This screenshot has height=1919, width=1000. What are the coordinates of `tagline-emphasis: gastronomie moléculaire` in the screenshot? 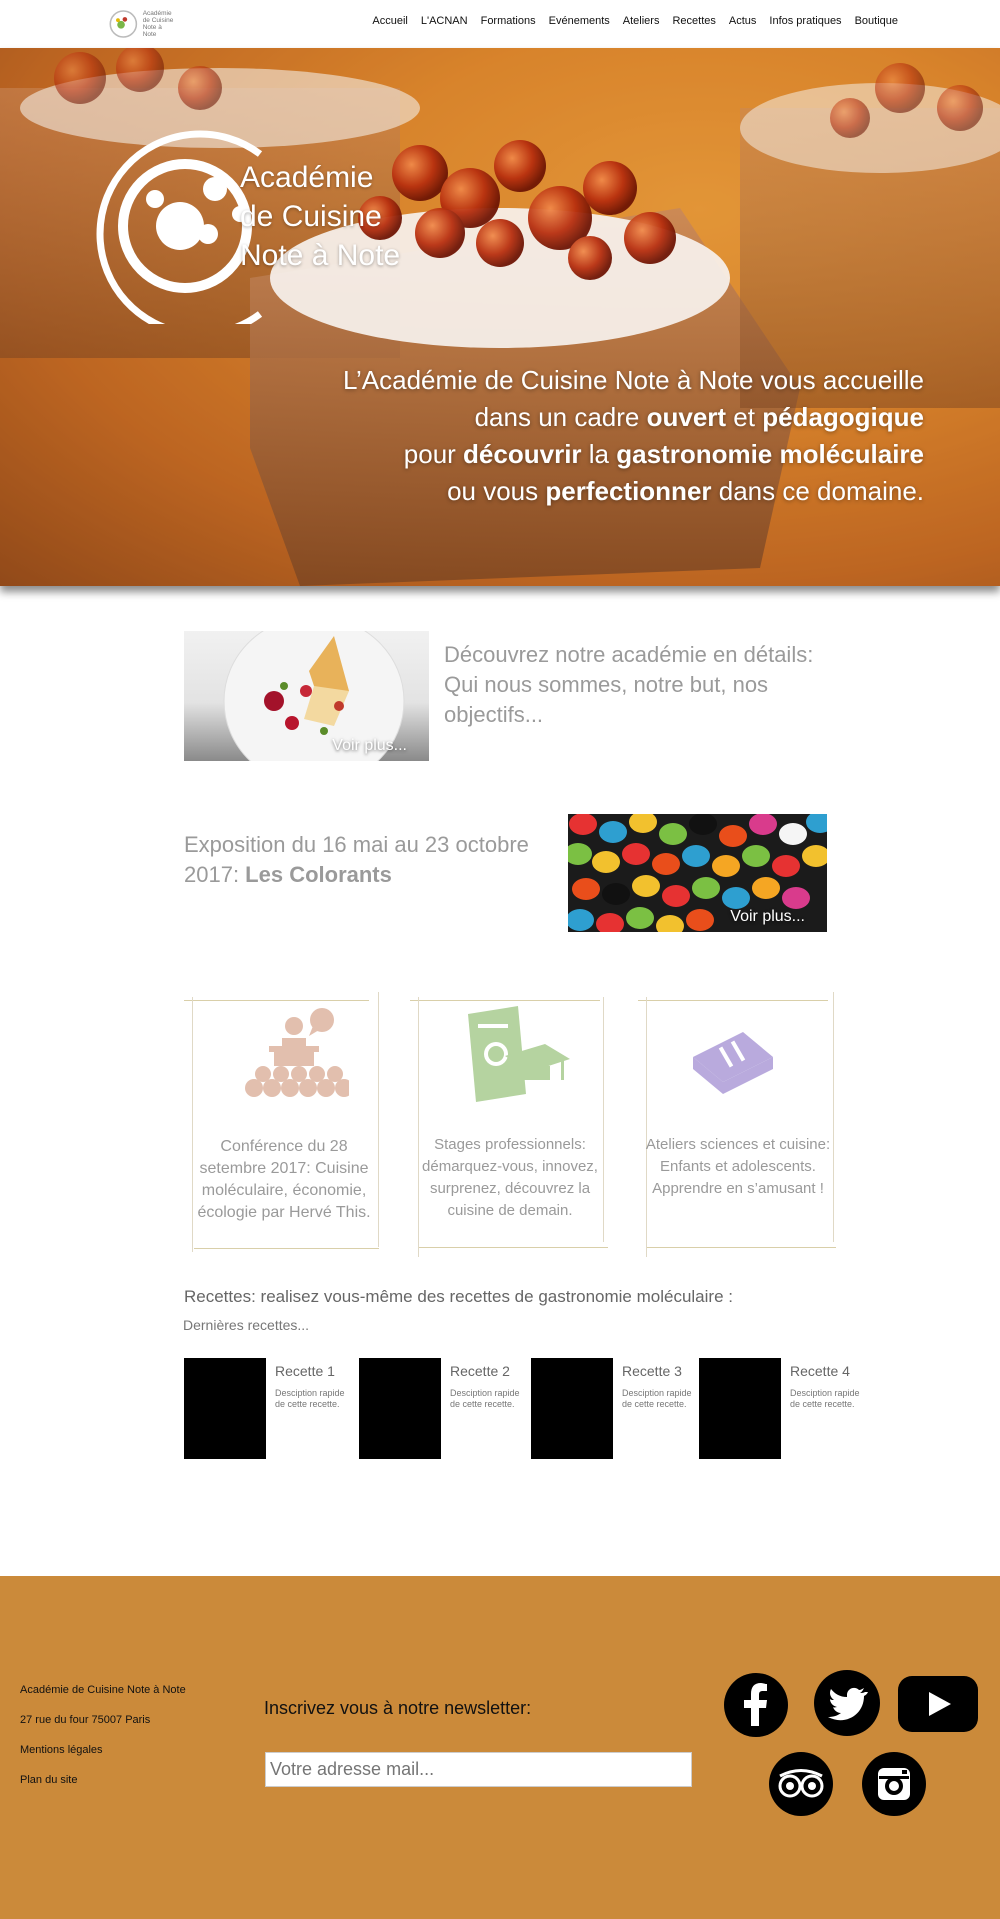 It's located at (770, 454).